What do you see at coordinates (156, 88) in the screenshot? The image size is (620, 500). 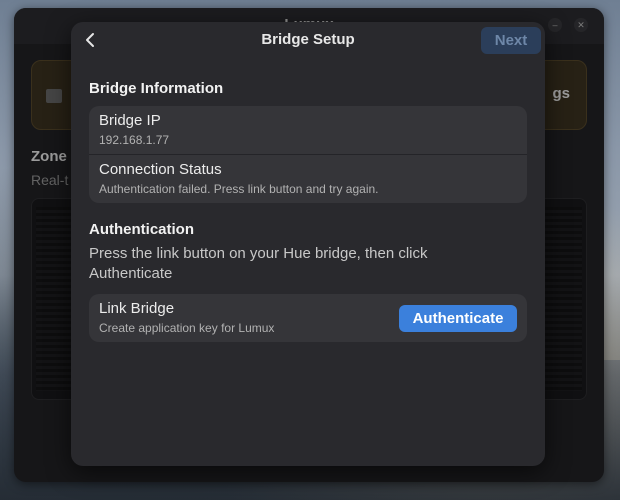 I see `bridge-information-heading: Bridge Information` at bounding box center [156, 88].